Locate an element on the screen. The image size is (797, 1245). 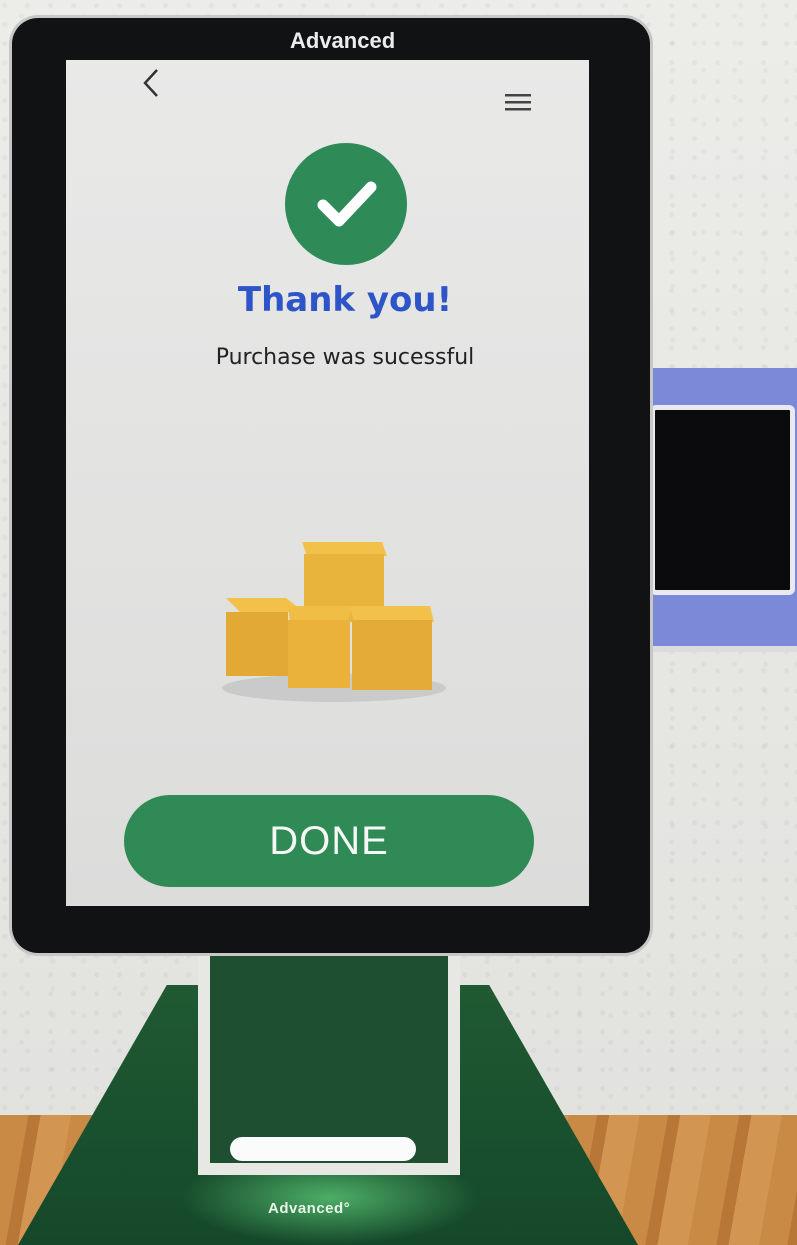
stacked-boxes-icon is located at coordinates (334, 622).